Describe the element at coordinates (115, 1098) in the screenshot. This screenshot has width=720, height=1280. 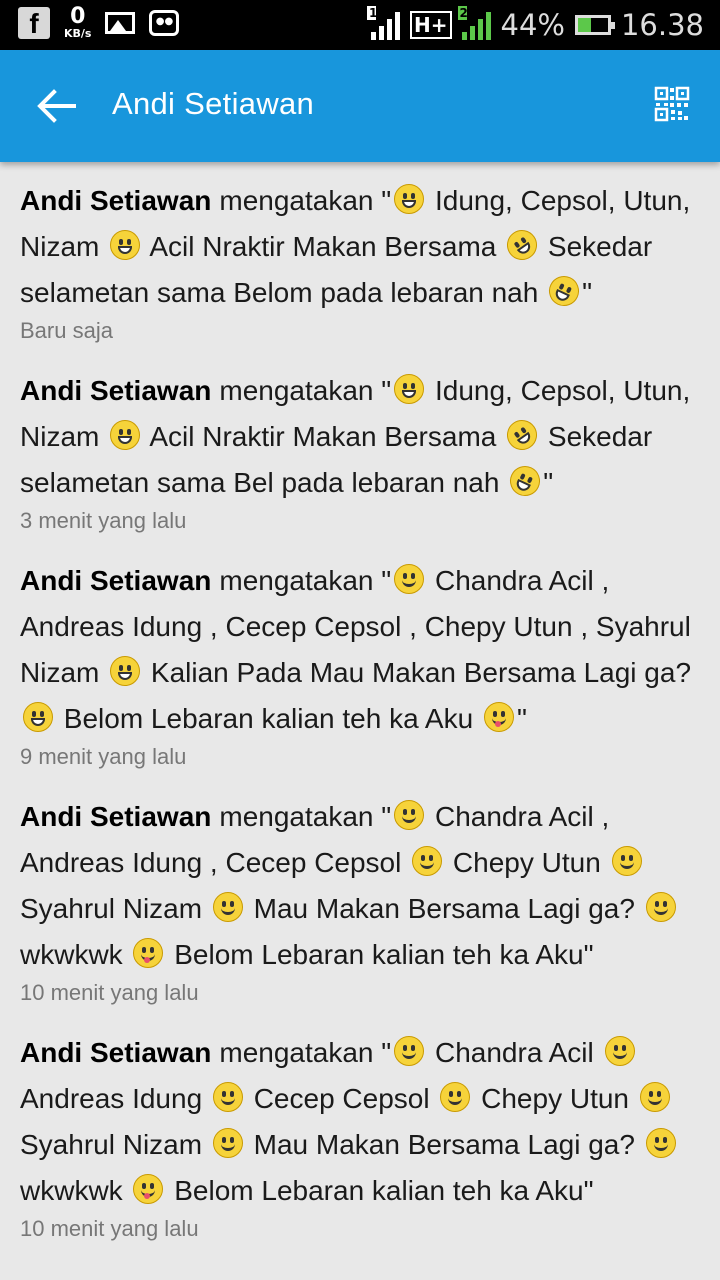
I see `message-text: Andreas Idung` at that location.